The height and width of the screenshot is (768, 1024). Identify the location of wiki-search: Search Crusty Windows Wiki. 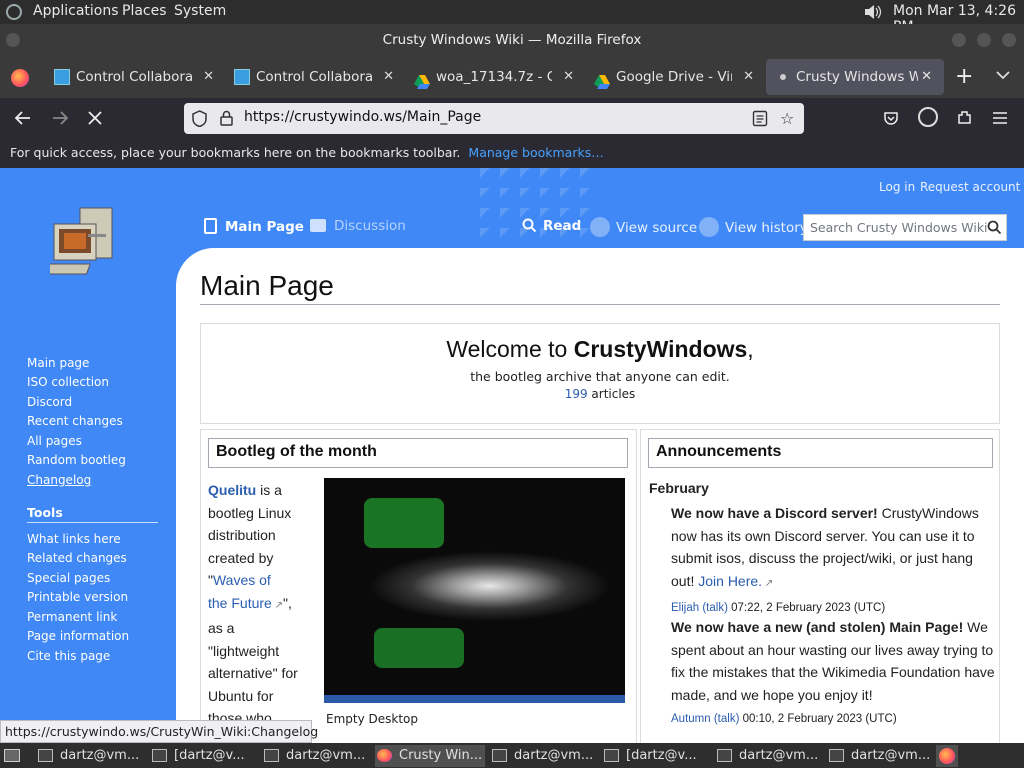
(905, 227).